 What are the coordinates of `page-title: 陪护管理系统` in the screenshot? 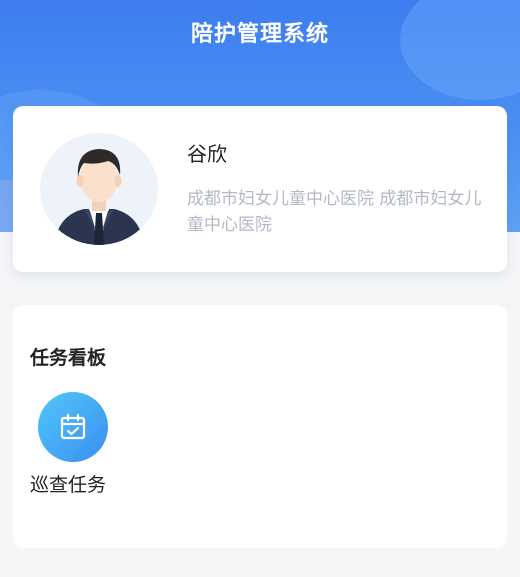 It's located at (259, 34).